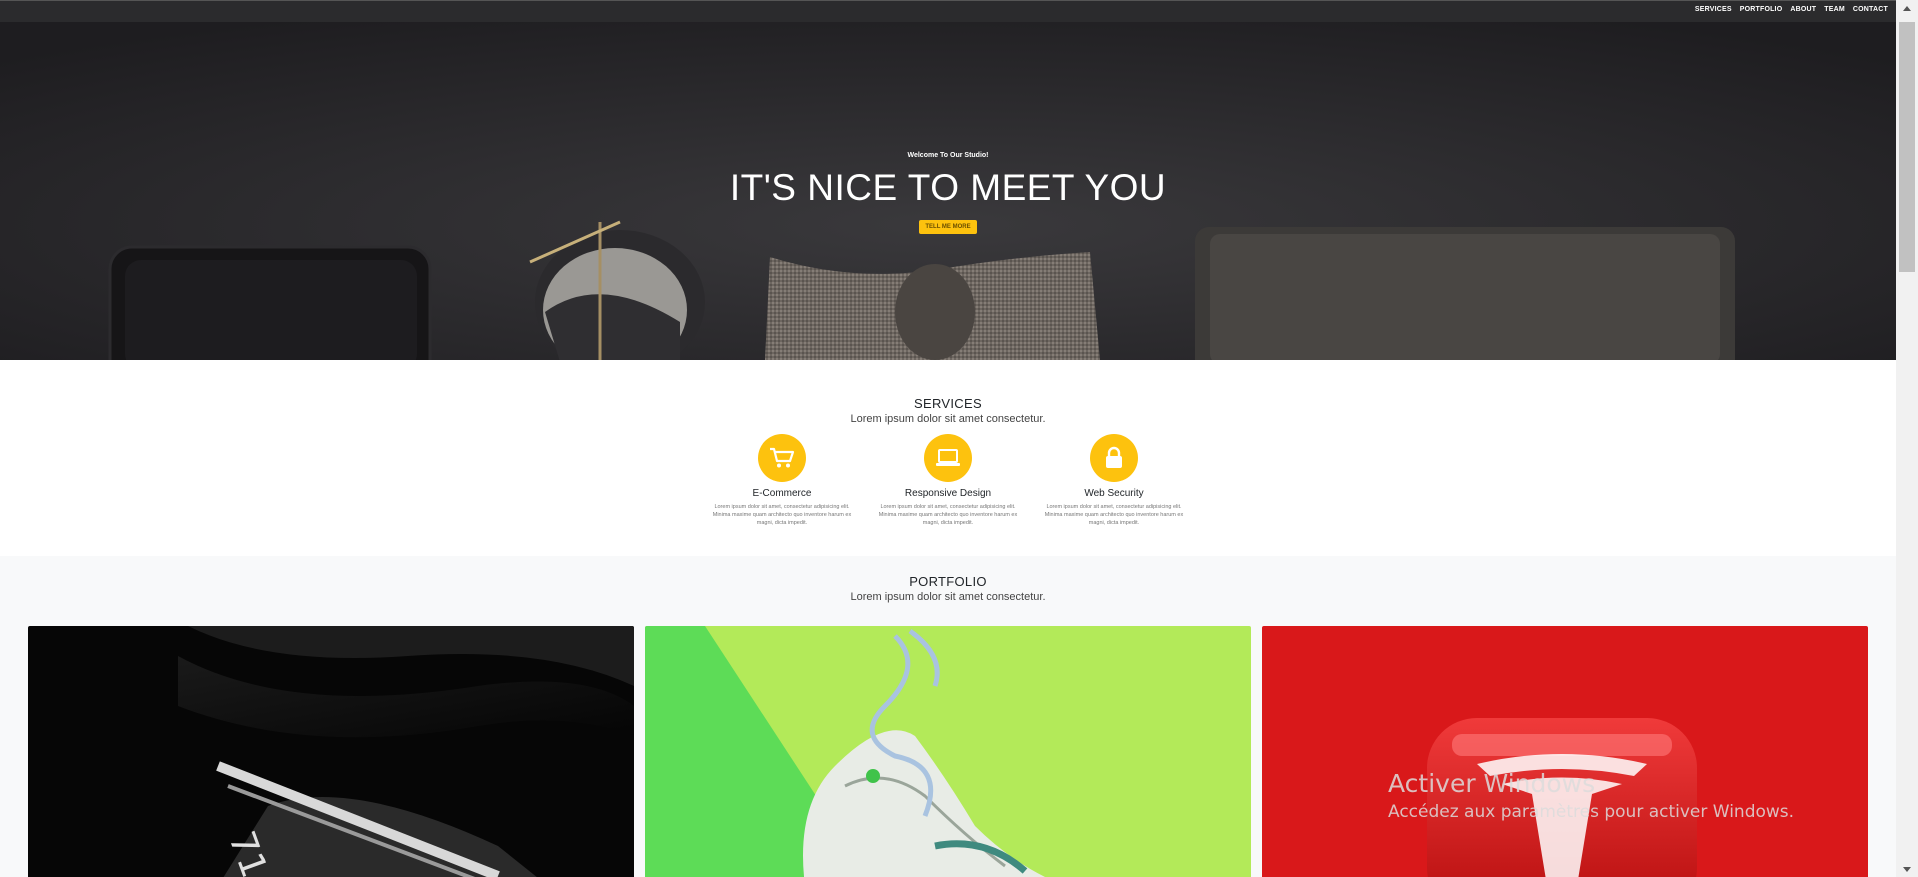 This screenshot has height=877, width=1918. Describe the element at coordinates (1114, 458) in the screenshot. I see `lock-icon` at that location.